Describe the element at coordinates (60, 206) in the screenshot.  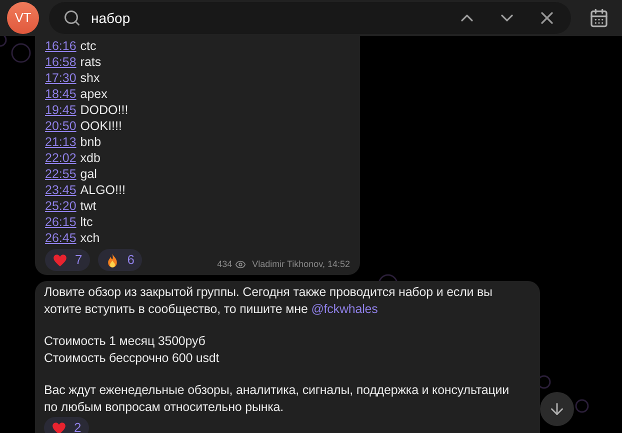
I see `timestamp-link: 25:20` at that location.